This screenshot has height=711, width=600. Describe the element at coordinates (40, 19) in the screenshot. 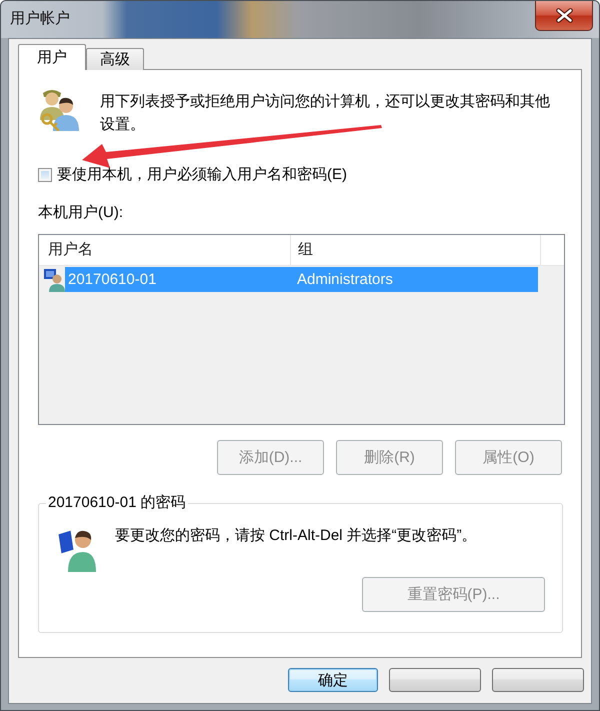

I see `window-title: 用户帐户` at that location.